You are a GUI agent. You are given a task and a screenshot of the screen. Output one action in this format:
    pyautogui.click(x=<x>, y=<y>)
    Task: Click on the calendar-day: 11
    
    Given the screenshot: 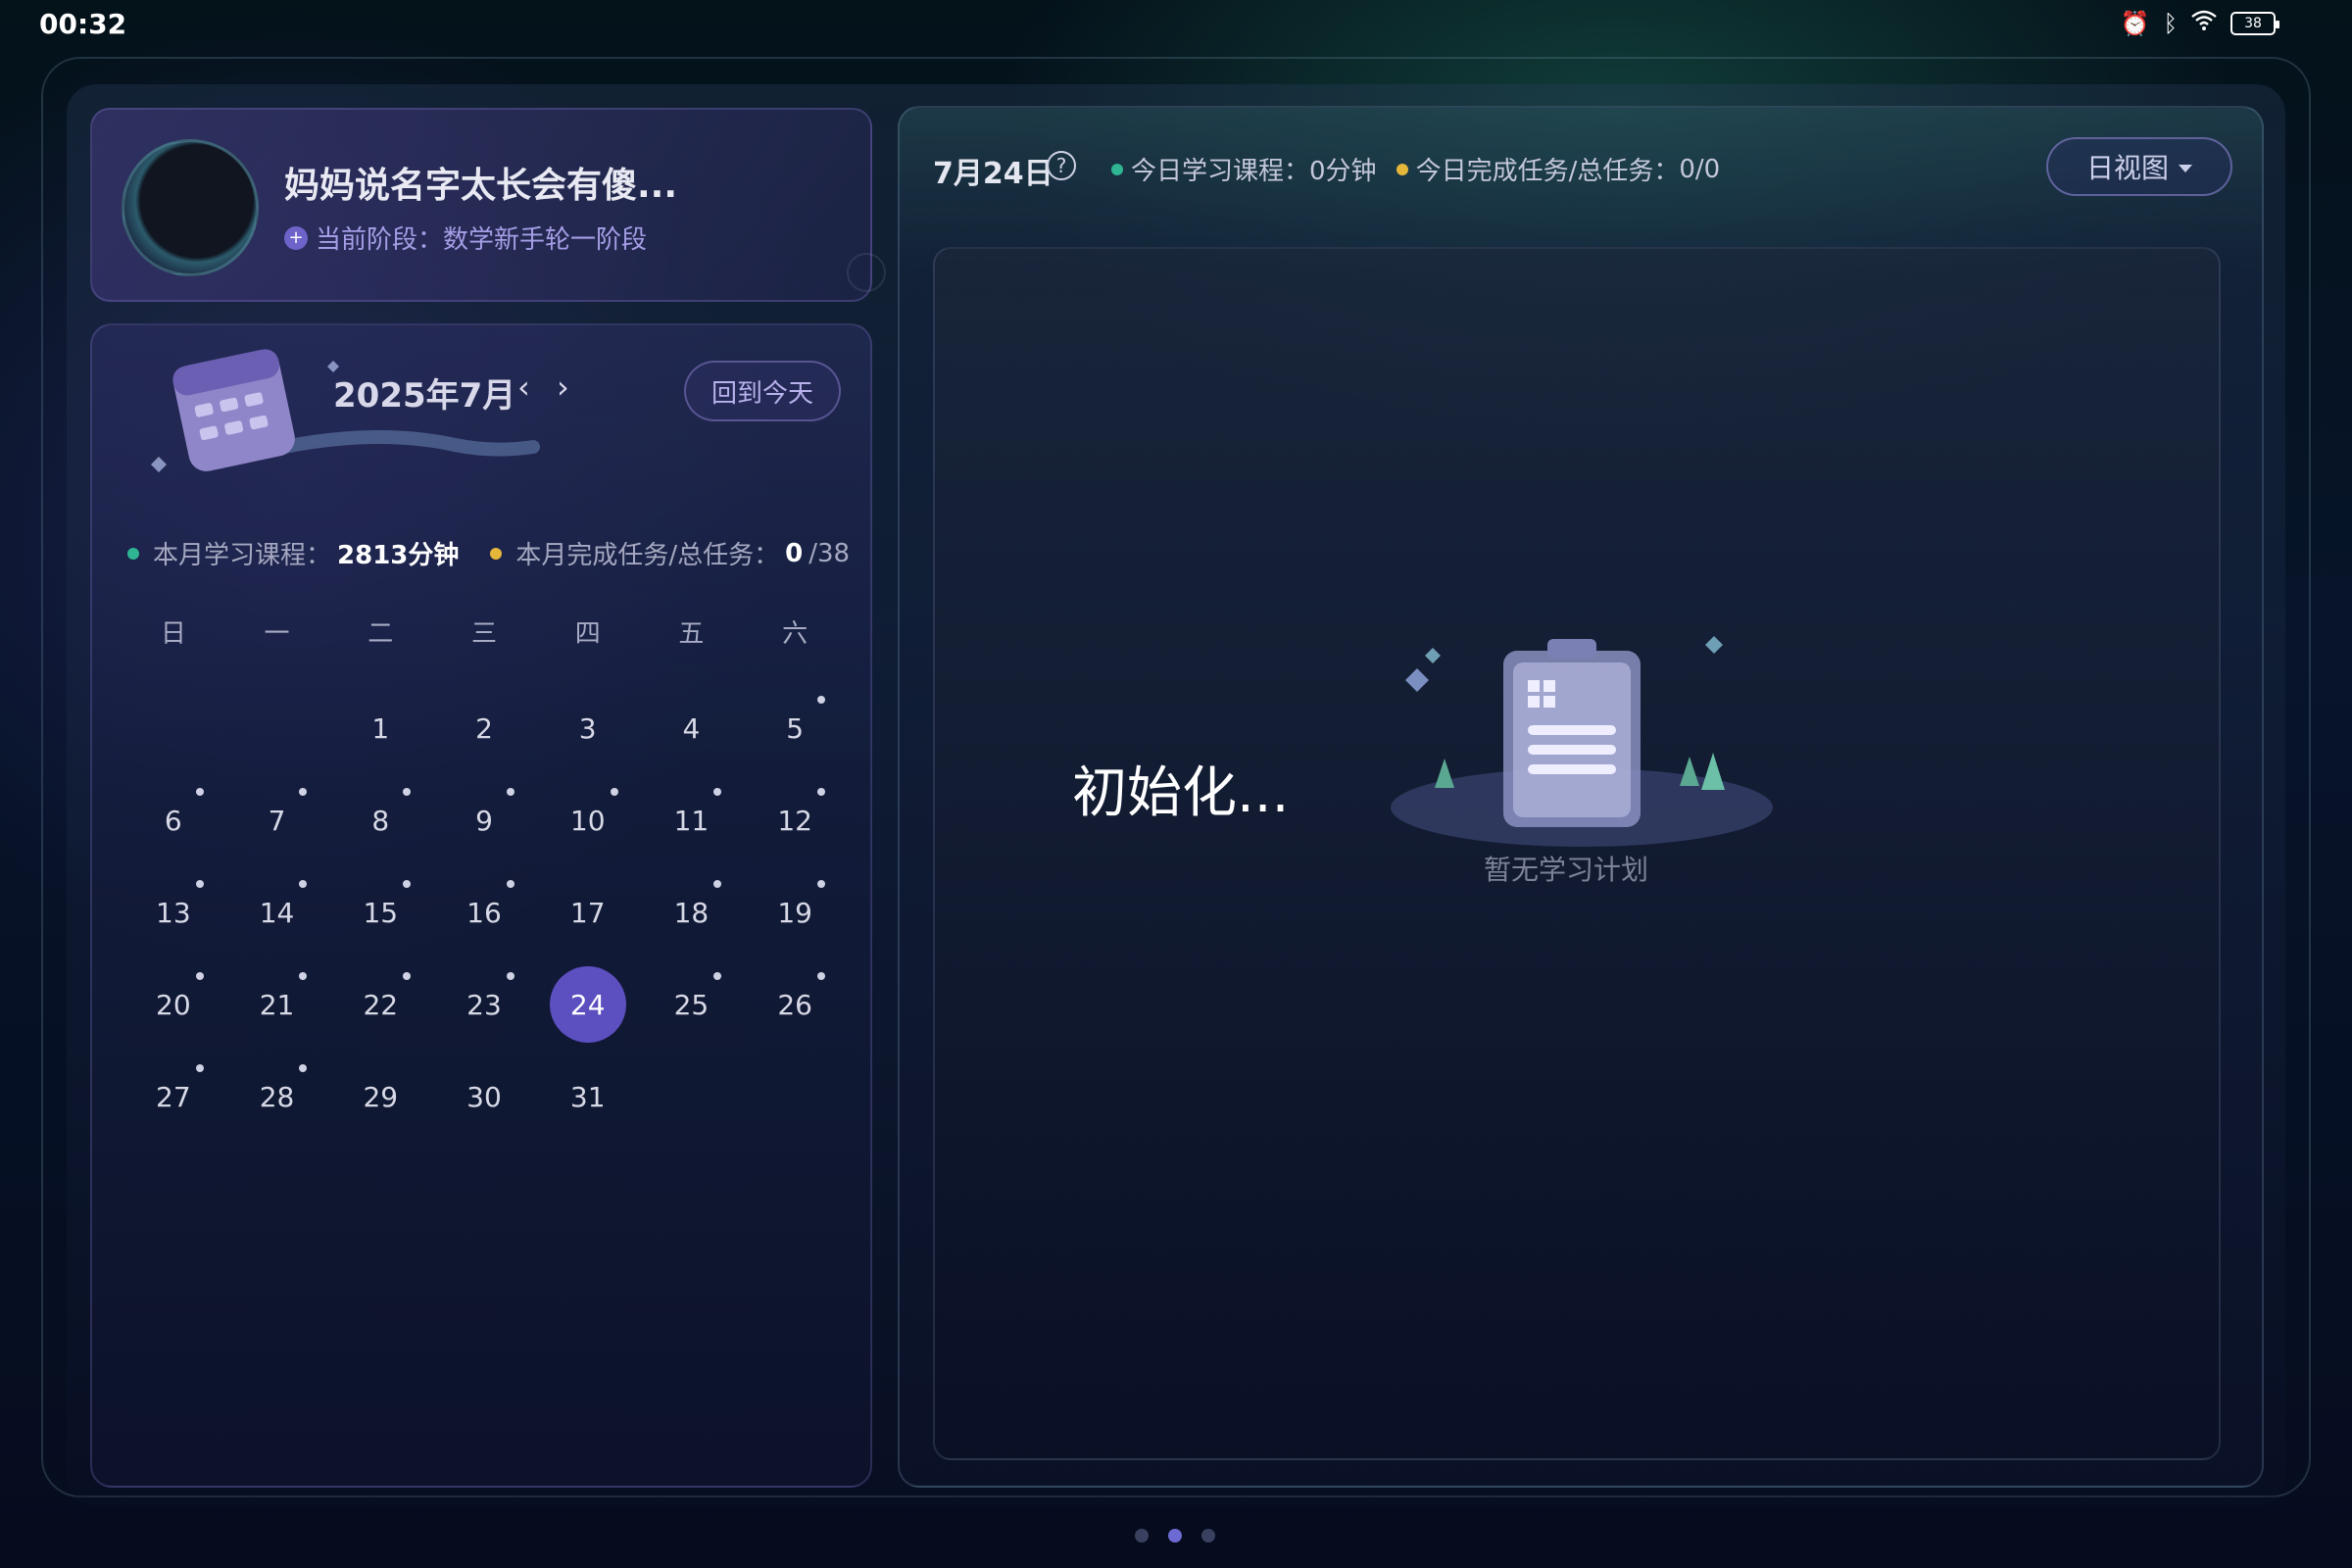 What is the action you would take?
    pyautogui.click(x=692, y=820)
    